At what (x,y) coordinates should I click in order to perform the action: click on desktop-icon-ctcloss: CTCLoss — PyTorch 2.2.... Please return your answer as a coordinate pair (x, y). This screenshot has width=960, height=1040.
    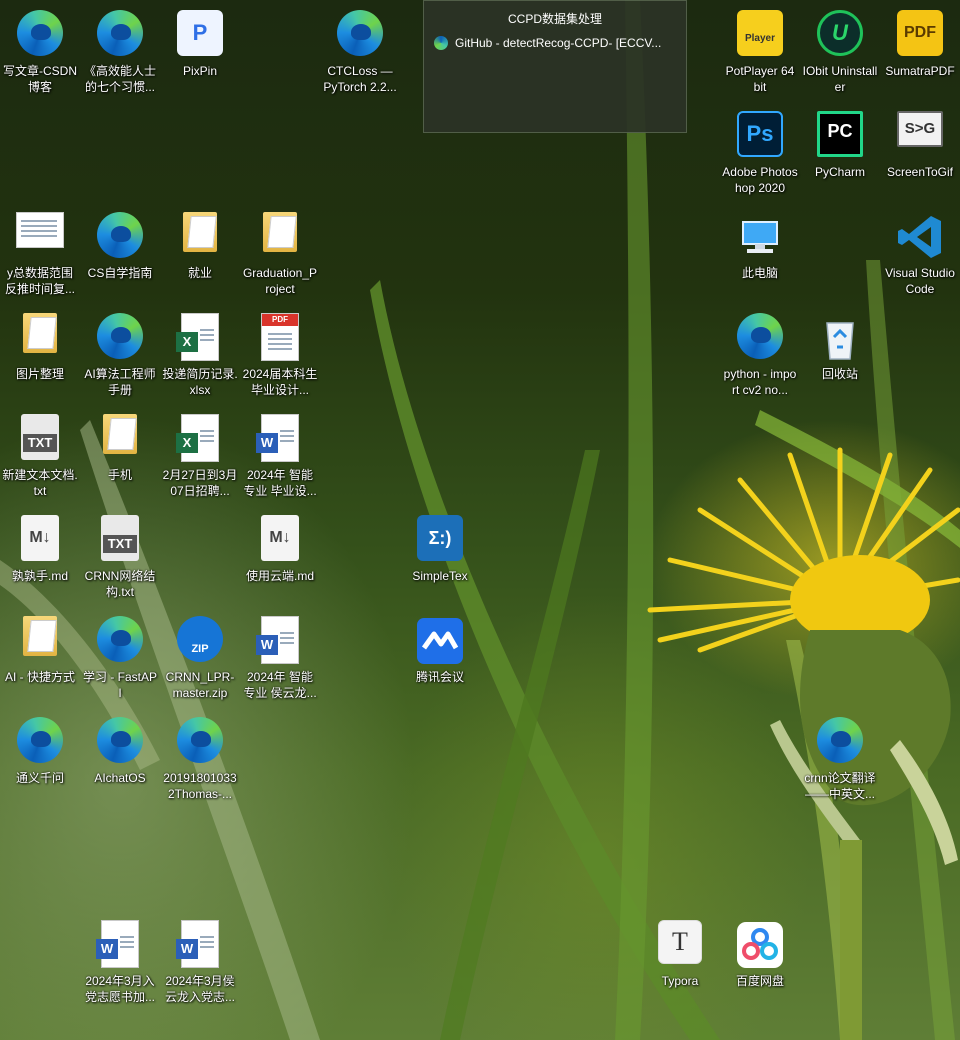
    Looking at the image, I should click on (360, 51).